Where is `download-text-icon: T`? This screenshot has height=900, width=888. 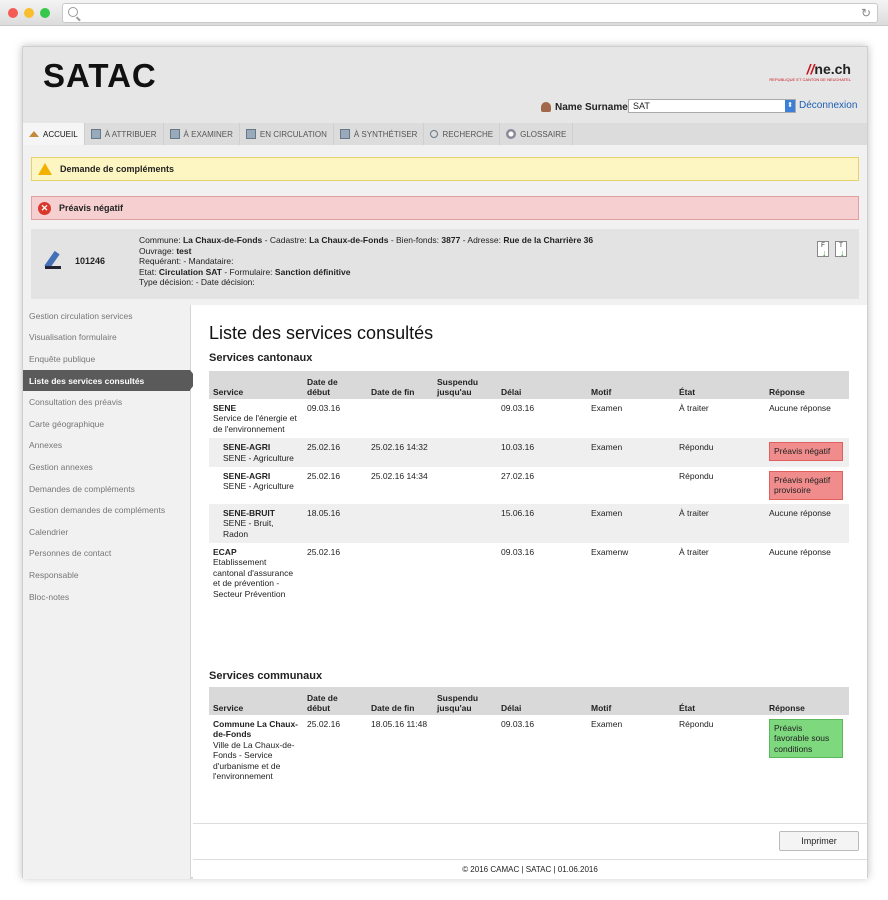 download-text-icon: T is located at coordinates (841, 249).